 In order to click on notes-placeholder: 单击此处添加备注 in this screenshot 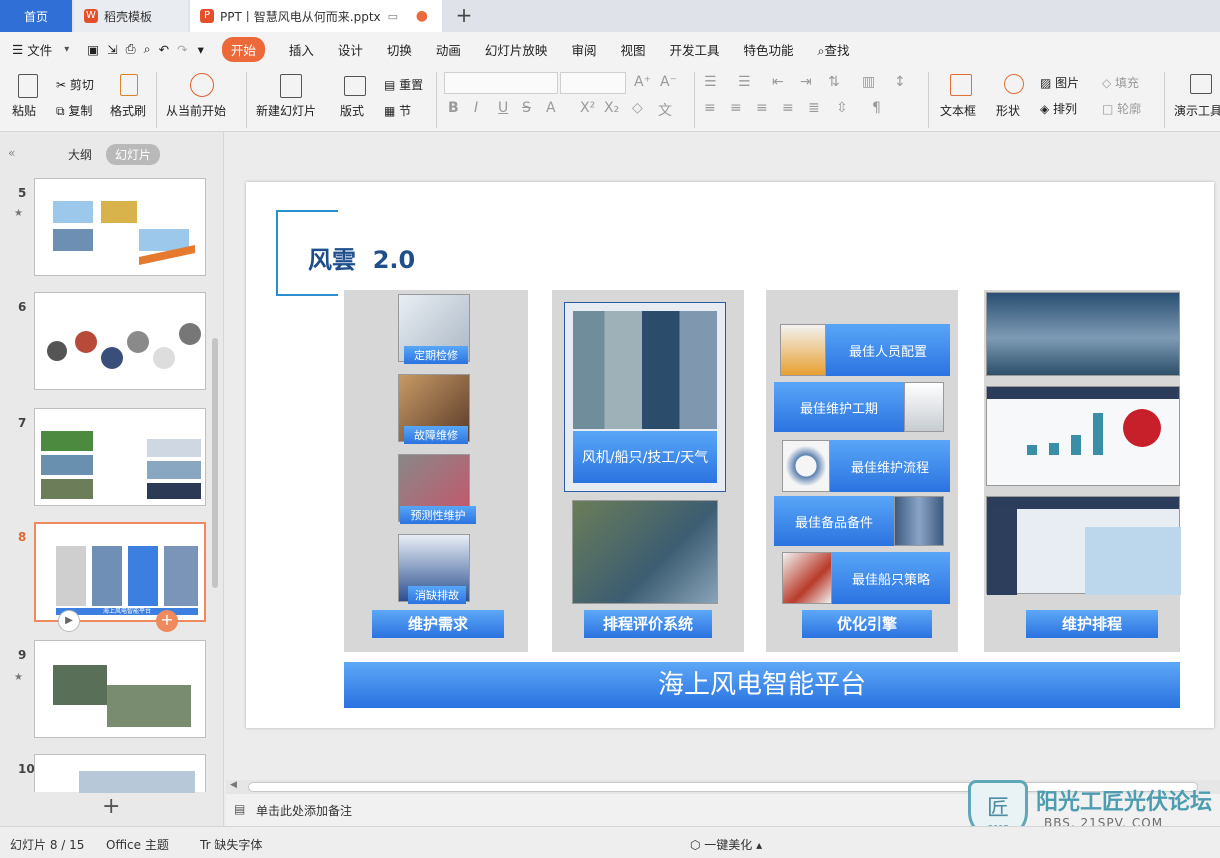, I will do `click(304, 810)`.